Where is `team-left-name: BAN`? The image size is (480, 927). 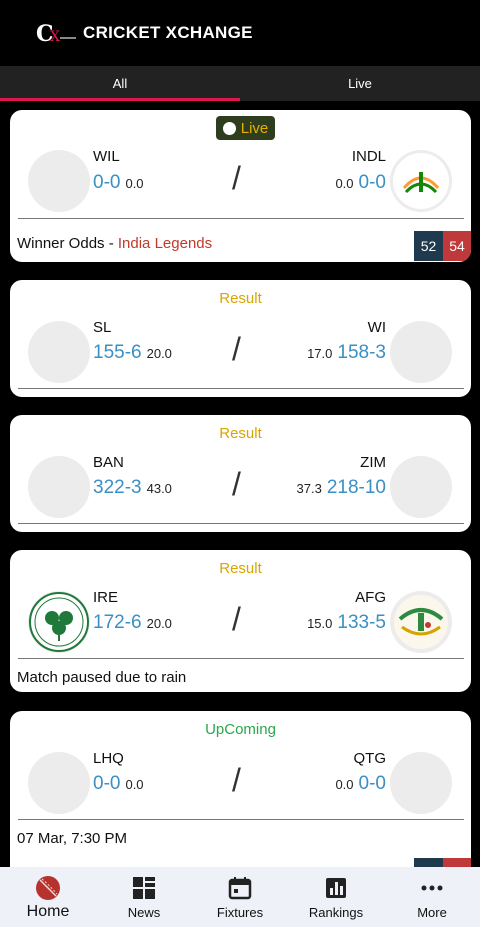
team-left-name: BAN is located at coordinates (108, 462).